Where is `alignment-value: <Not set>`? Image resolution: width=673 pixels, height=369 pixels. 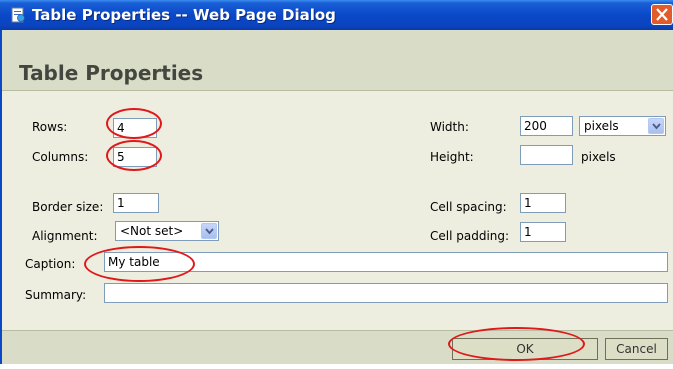 alignment-value: <Not set> is located at coordinates (152, 231).